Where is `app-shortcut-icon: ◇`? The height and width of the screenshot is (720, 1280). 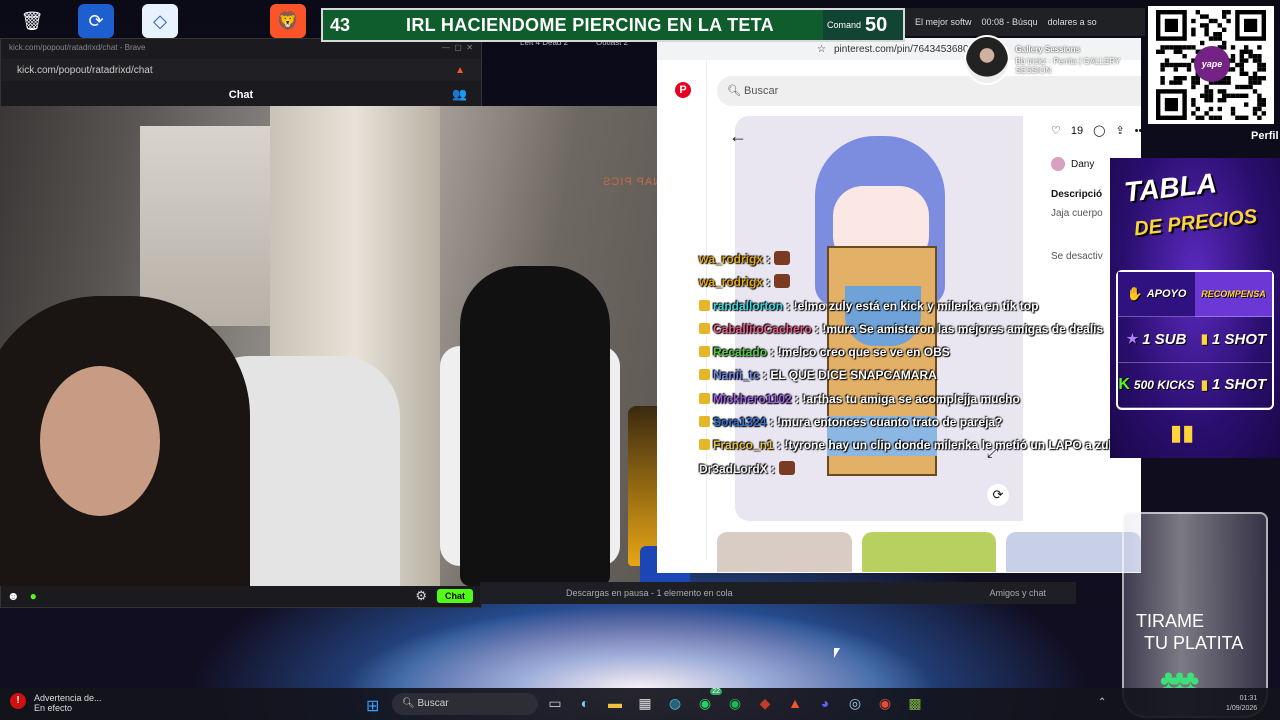
app-shortcut-icon: ◇ is located at coordinates (160, 21).